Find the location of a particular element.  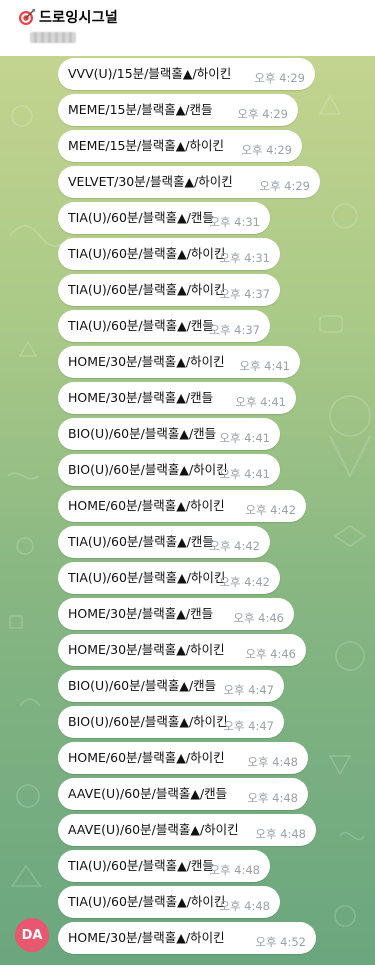

channel-header: 드로잉시그널 is located at coordinates (187, 28).